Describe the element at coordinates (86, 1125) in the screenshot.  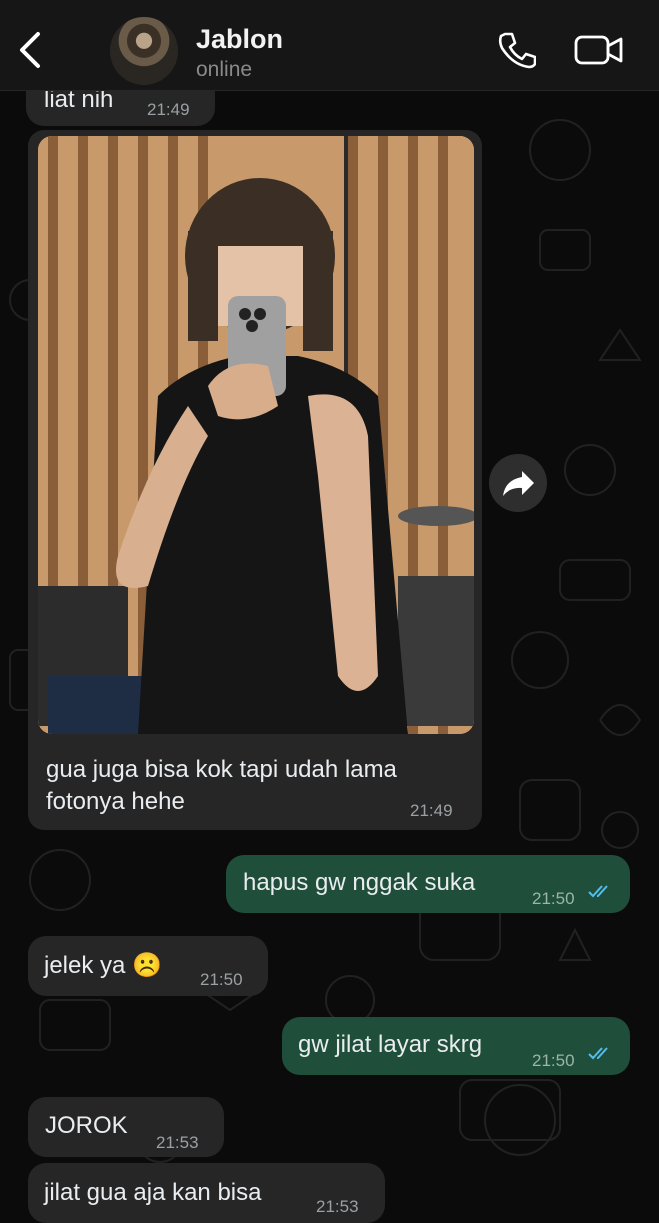
I see `message-text: JOROK` at that location.